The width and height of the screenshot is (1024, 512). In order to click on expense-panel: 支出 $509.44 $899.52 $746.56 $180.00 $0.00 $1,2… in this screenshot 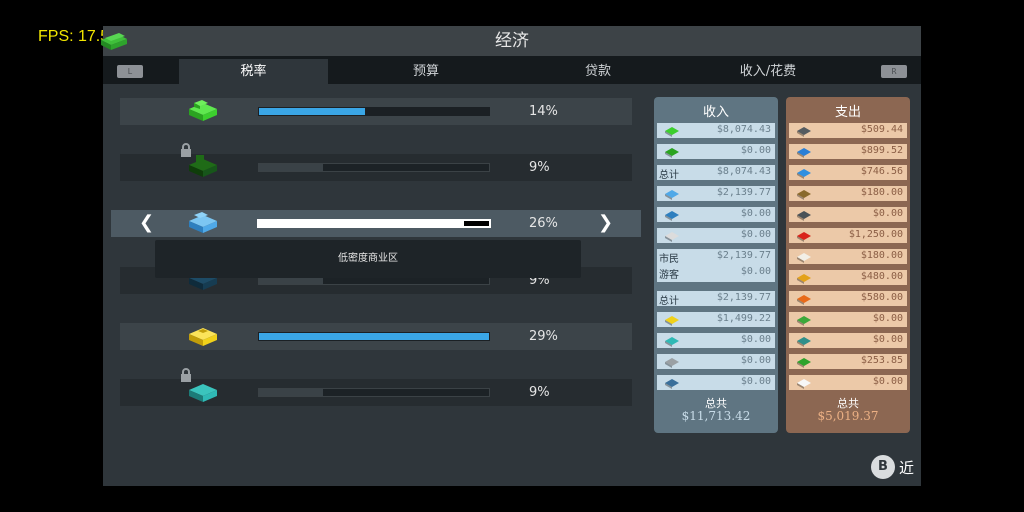, I will do `click(848, 265)`.